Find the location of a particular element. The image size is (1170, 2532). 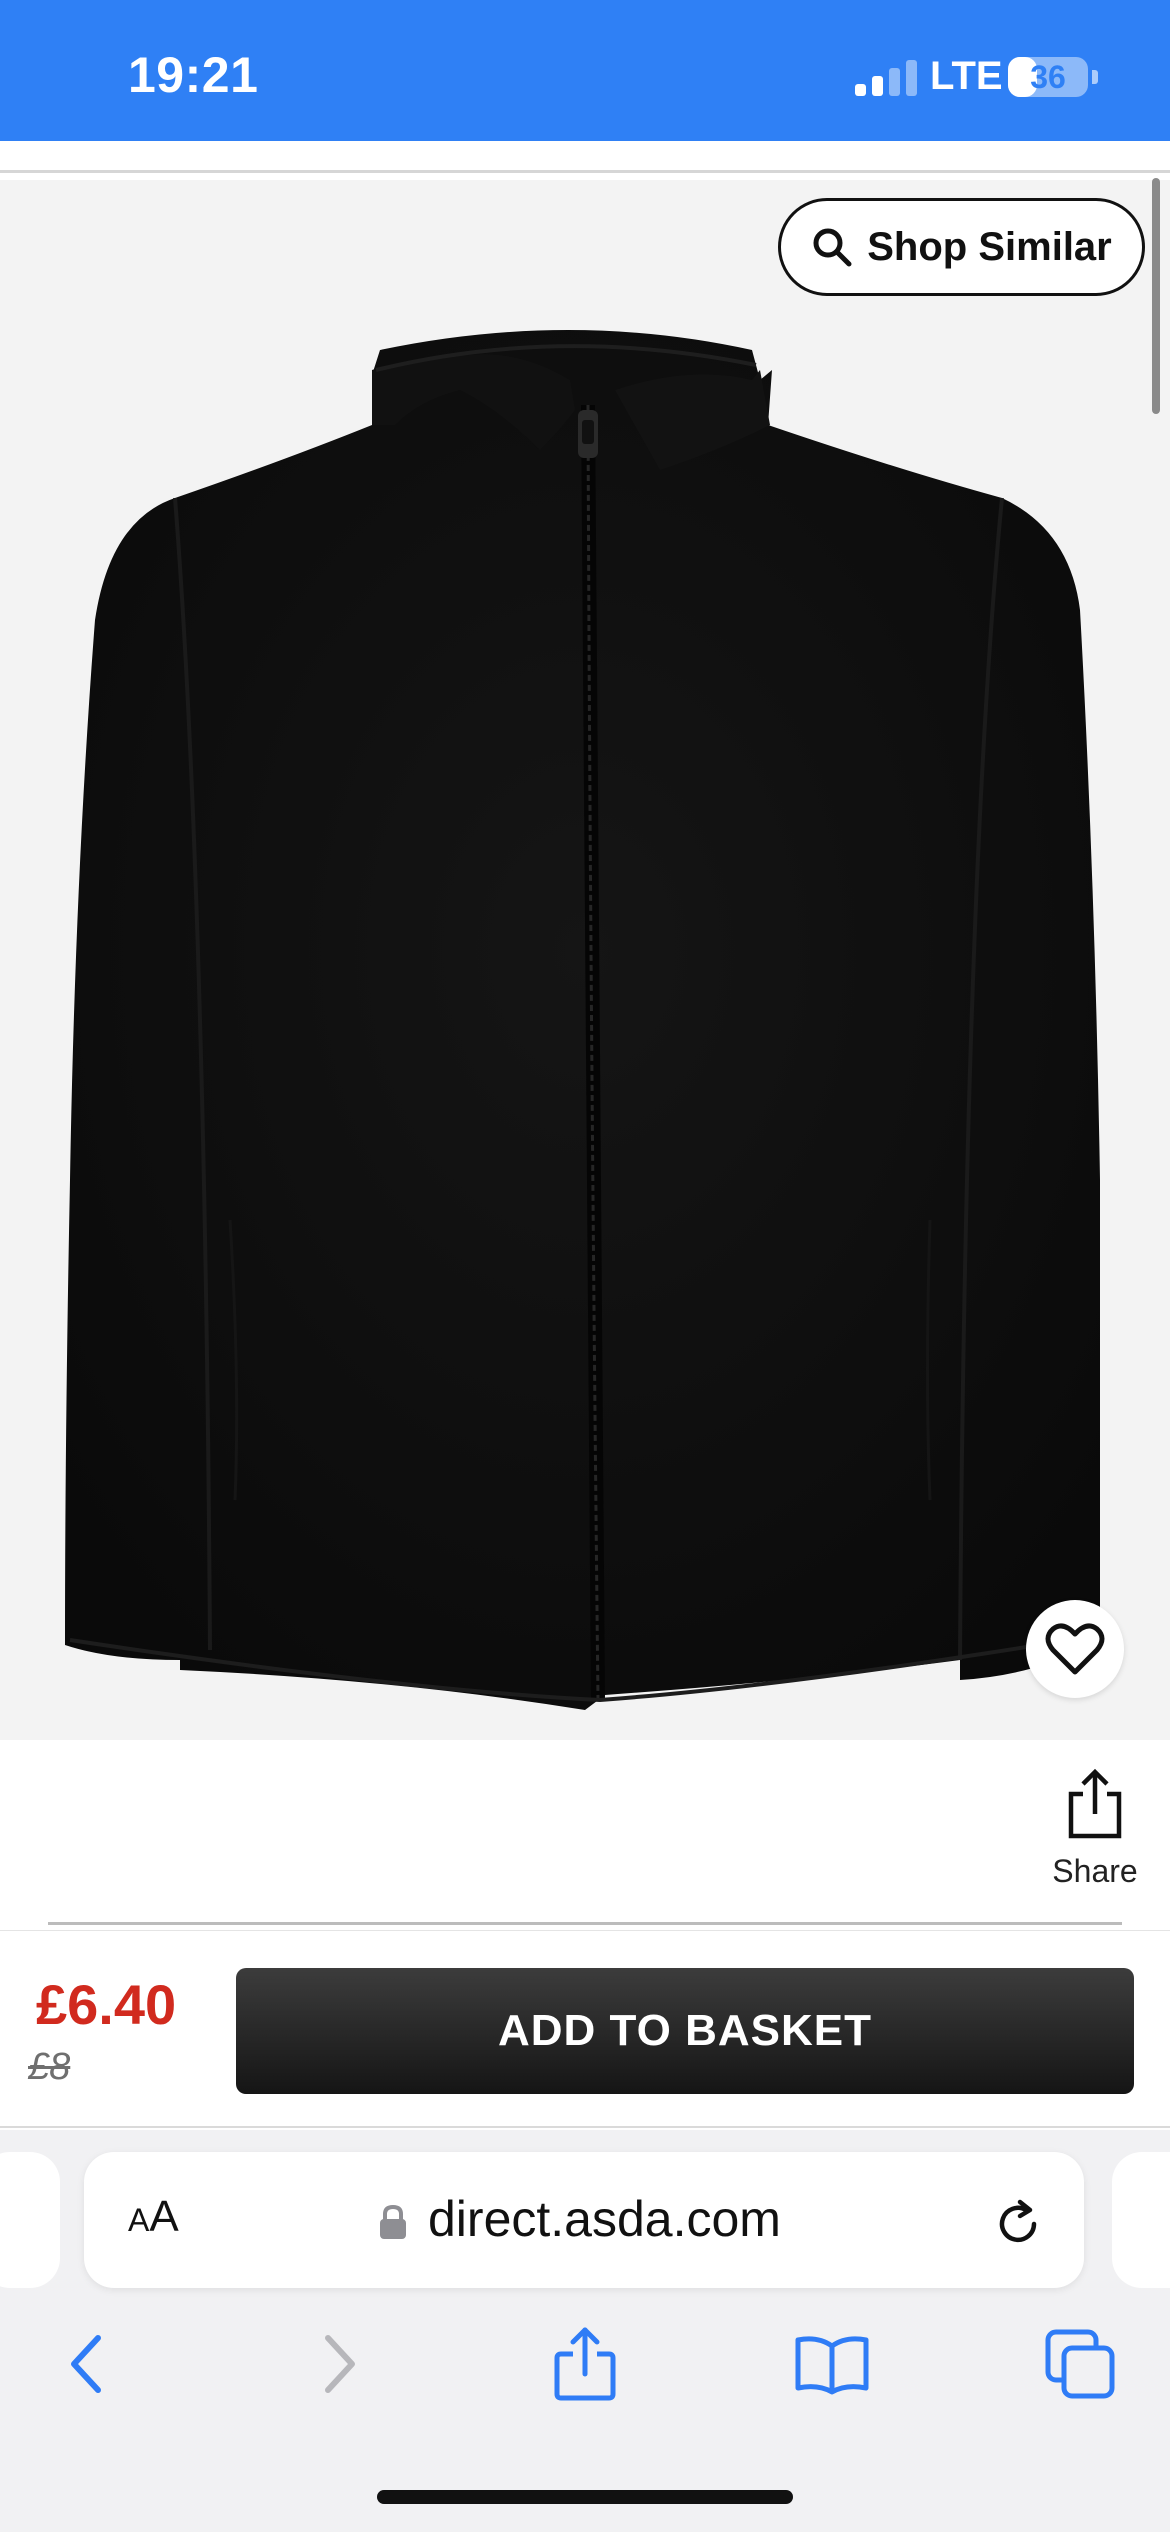

heart-icon is located at coordinates (1075, 1649).